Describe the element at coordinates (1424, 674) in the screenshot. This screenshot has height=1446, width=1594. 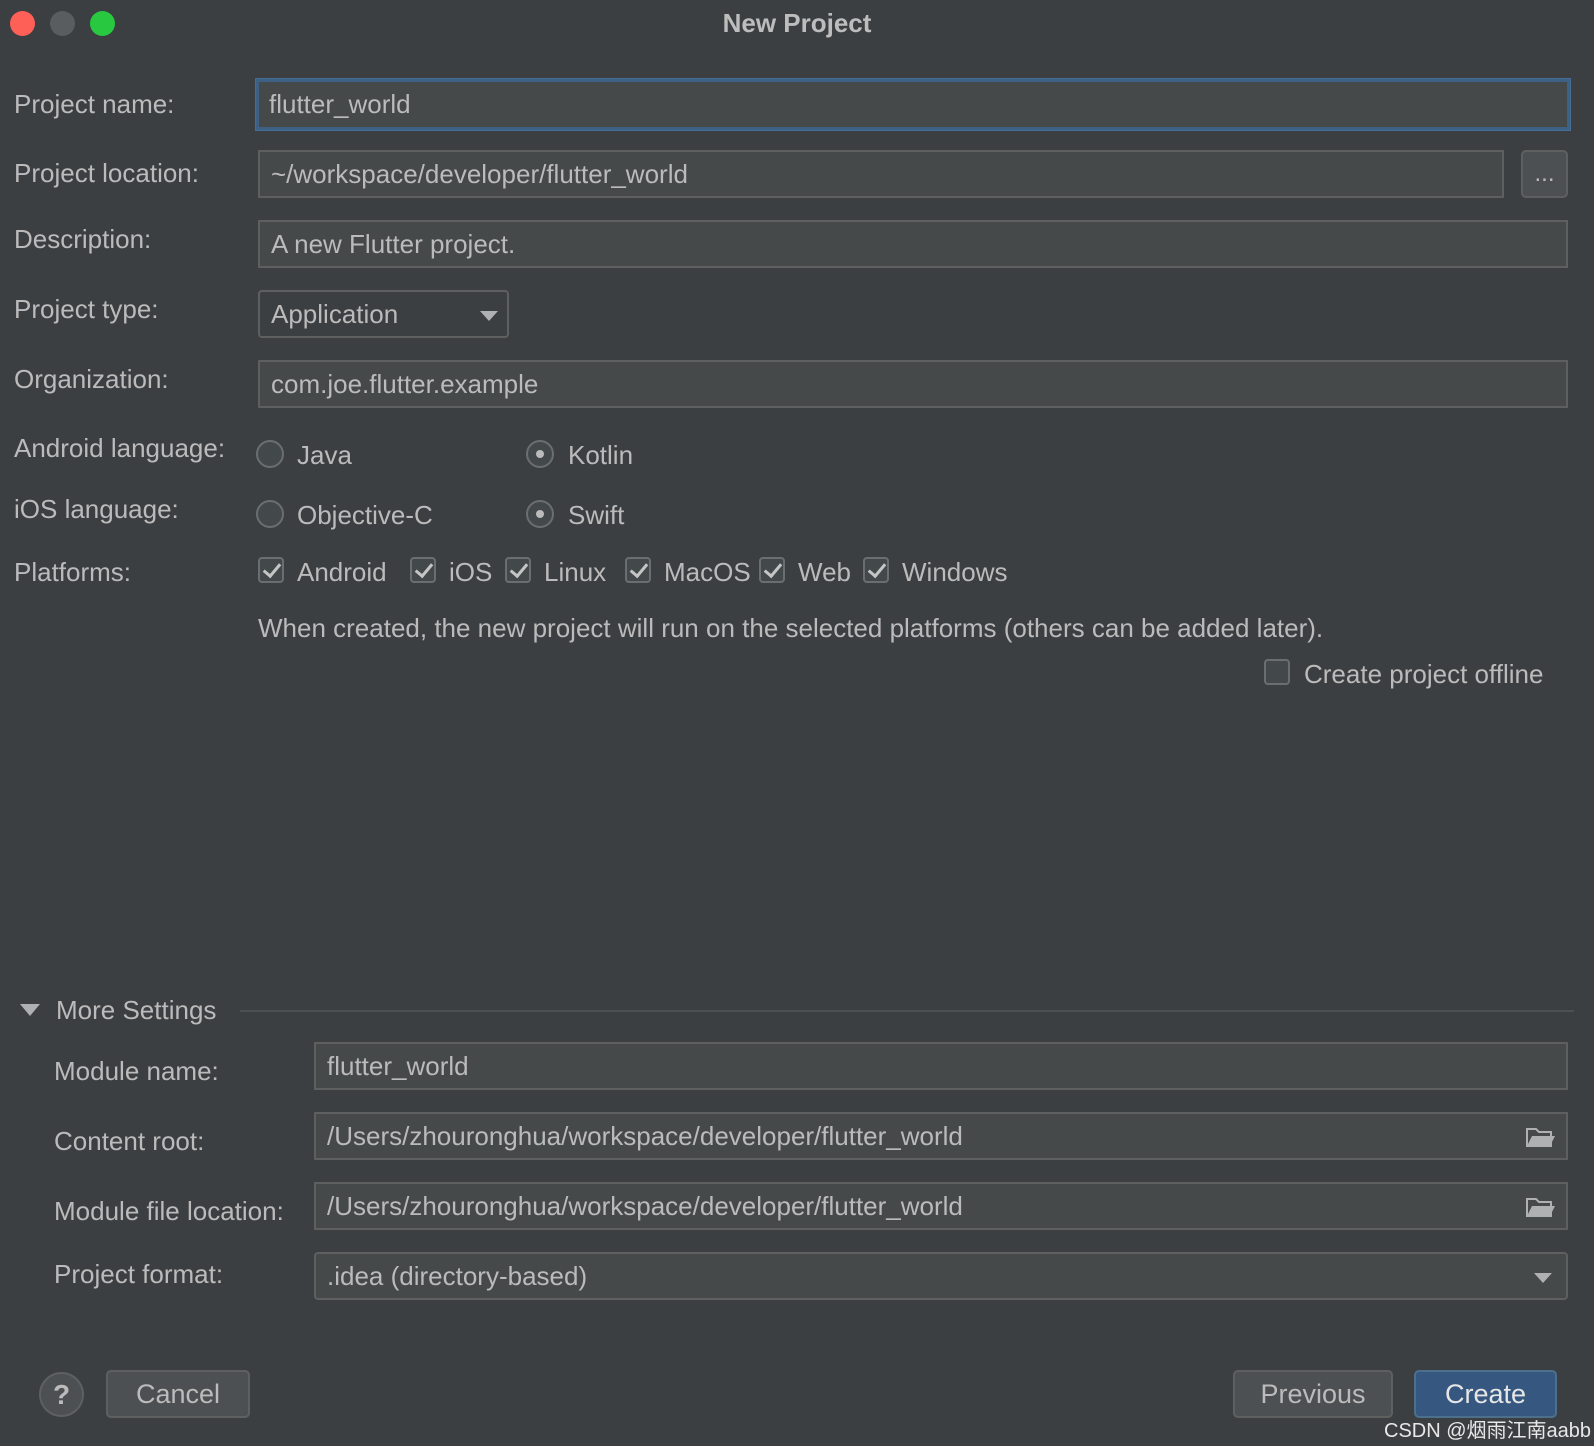
I see `create-offline-label: Create project offline` at that location.